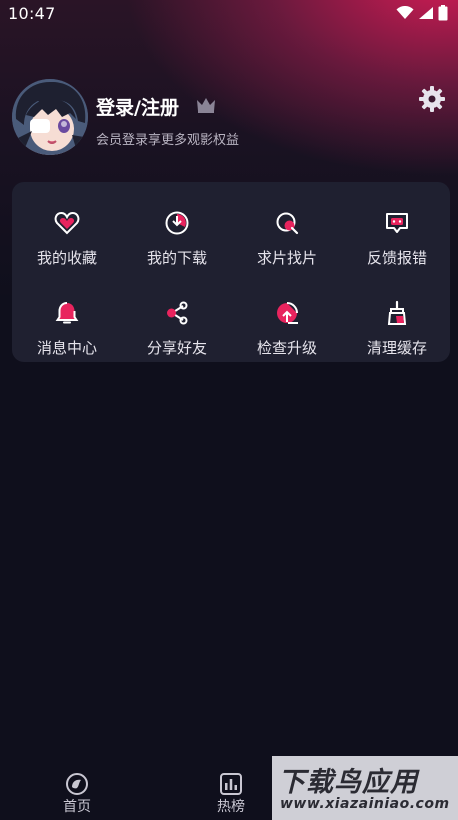 This screenshot has width=458, height=820. Describe the element at coordinates (286, 258) in the screenshot. I see `grid-item-label: 求片找片` at that location.